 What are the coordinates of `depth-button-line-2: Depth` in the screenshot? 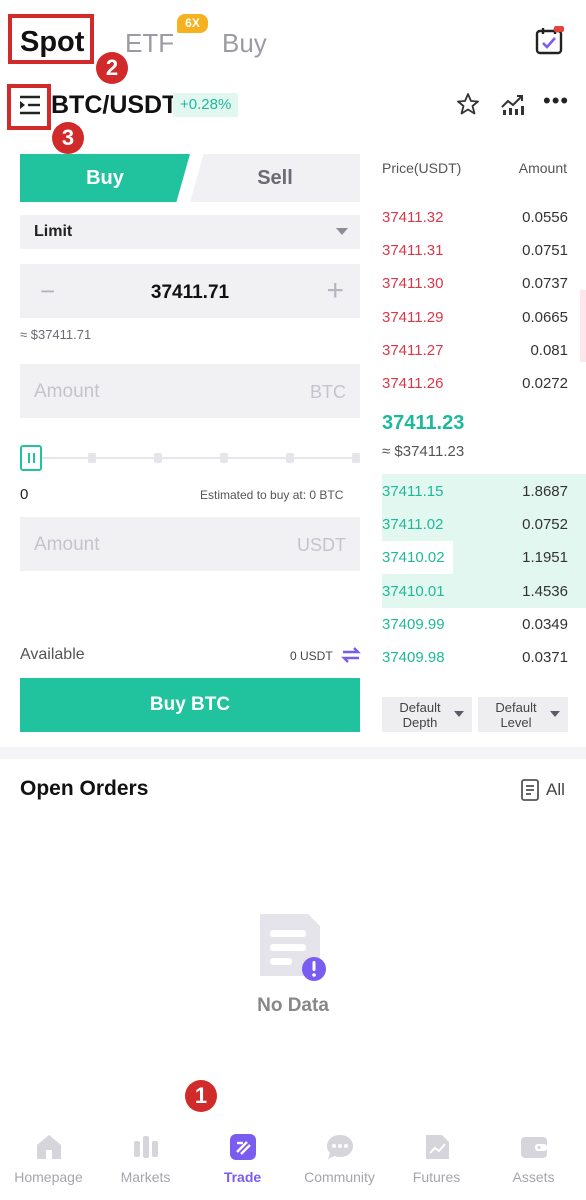 It's located at (420, 722).